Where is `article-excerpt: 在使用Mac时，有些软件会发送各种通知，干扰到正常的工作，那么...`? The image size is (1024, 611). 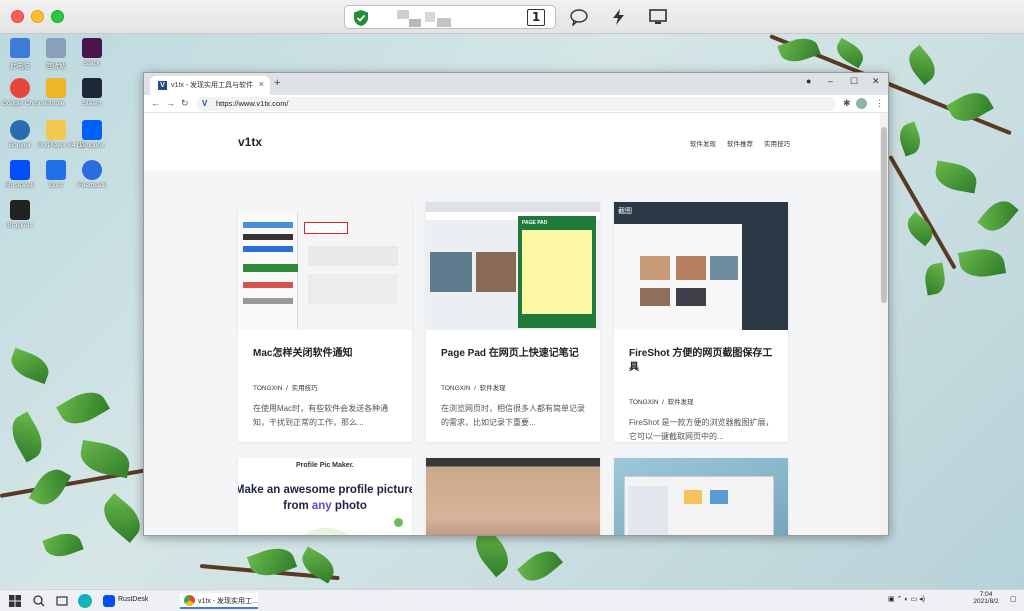
article-excerpt: 在使用Mac时，有些软件会发送各种通知，干扰到正常的工作，那么... is located at coordinates (321, 415).